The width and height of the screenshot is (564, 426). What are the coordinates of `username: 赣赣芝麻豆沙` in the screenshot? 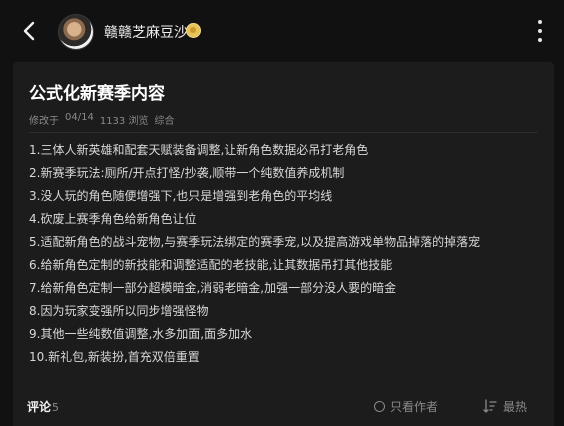 It's located at (146, 32).